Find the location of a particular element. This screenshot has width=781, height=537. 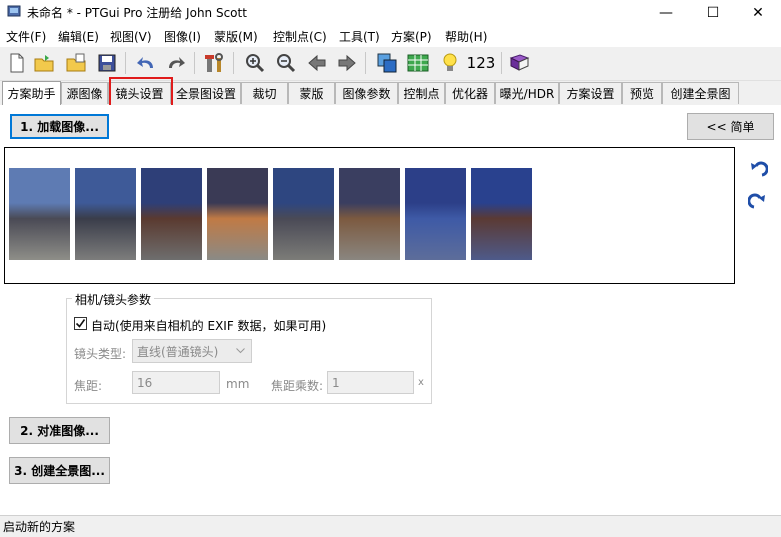

new-file-icon is located at coordinates (17, 63).